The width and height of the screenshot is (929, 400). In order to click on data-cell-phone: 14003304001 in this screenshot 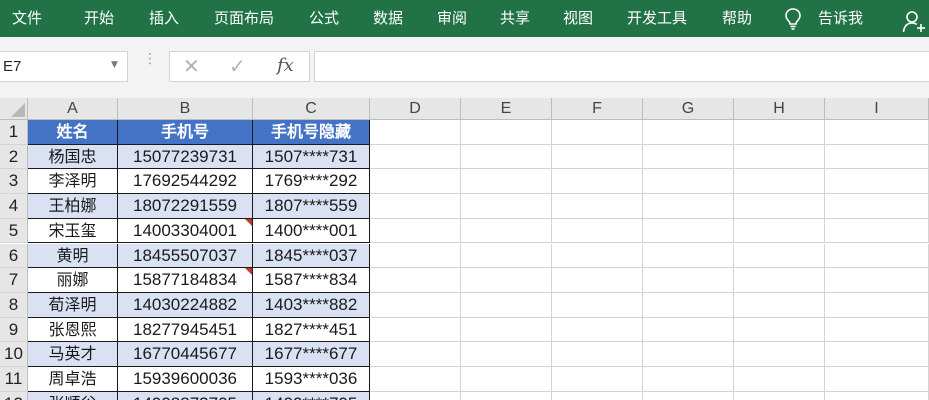, I will do `click(185, 231)`.